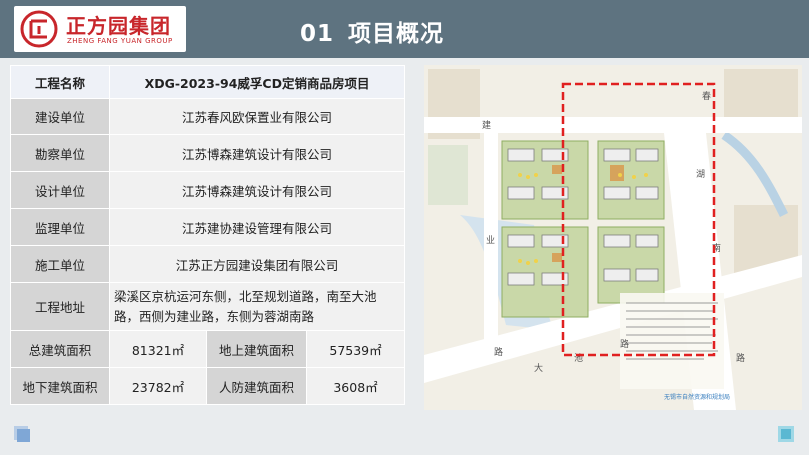 Image resolution: width=809 pixels, height=455 pixels. Describe the element at coordinates (317, 34) in the screenshot. I see `title-number: 01` at that location.